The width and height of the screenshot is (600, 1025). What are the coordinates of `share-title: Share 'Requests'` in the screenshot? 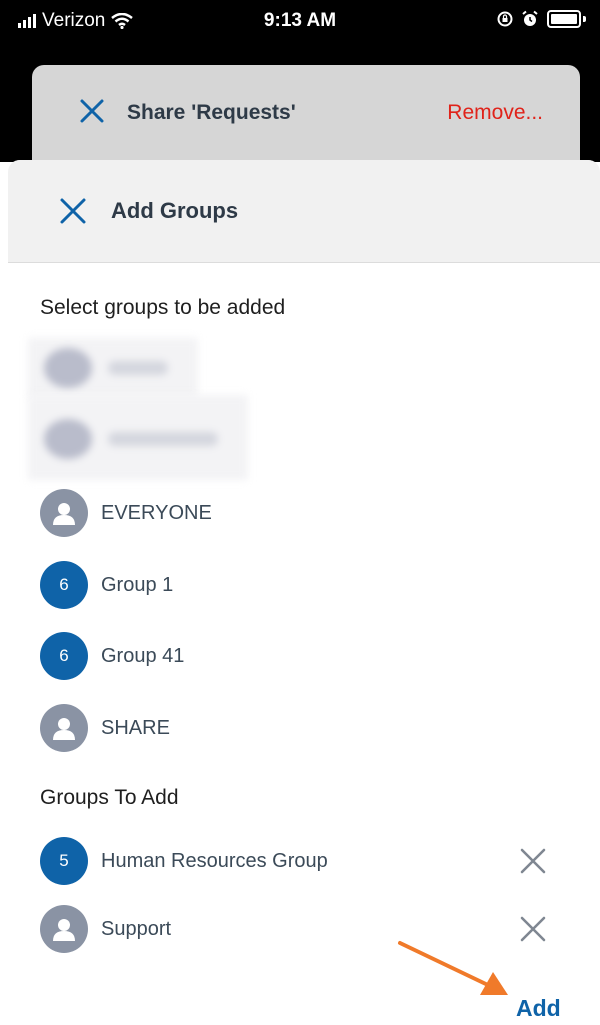 It's located at (211, 112).